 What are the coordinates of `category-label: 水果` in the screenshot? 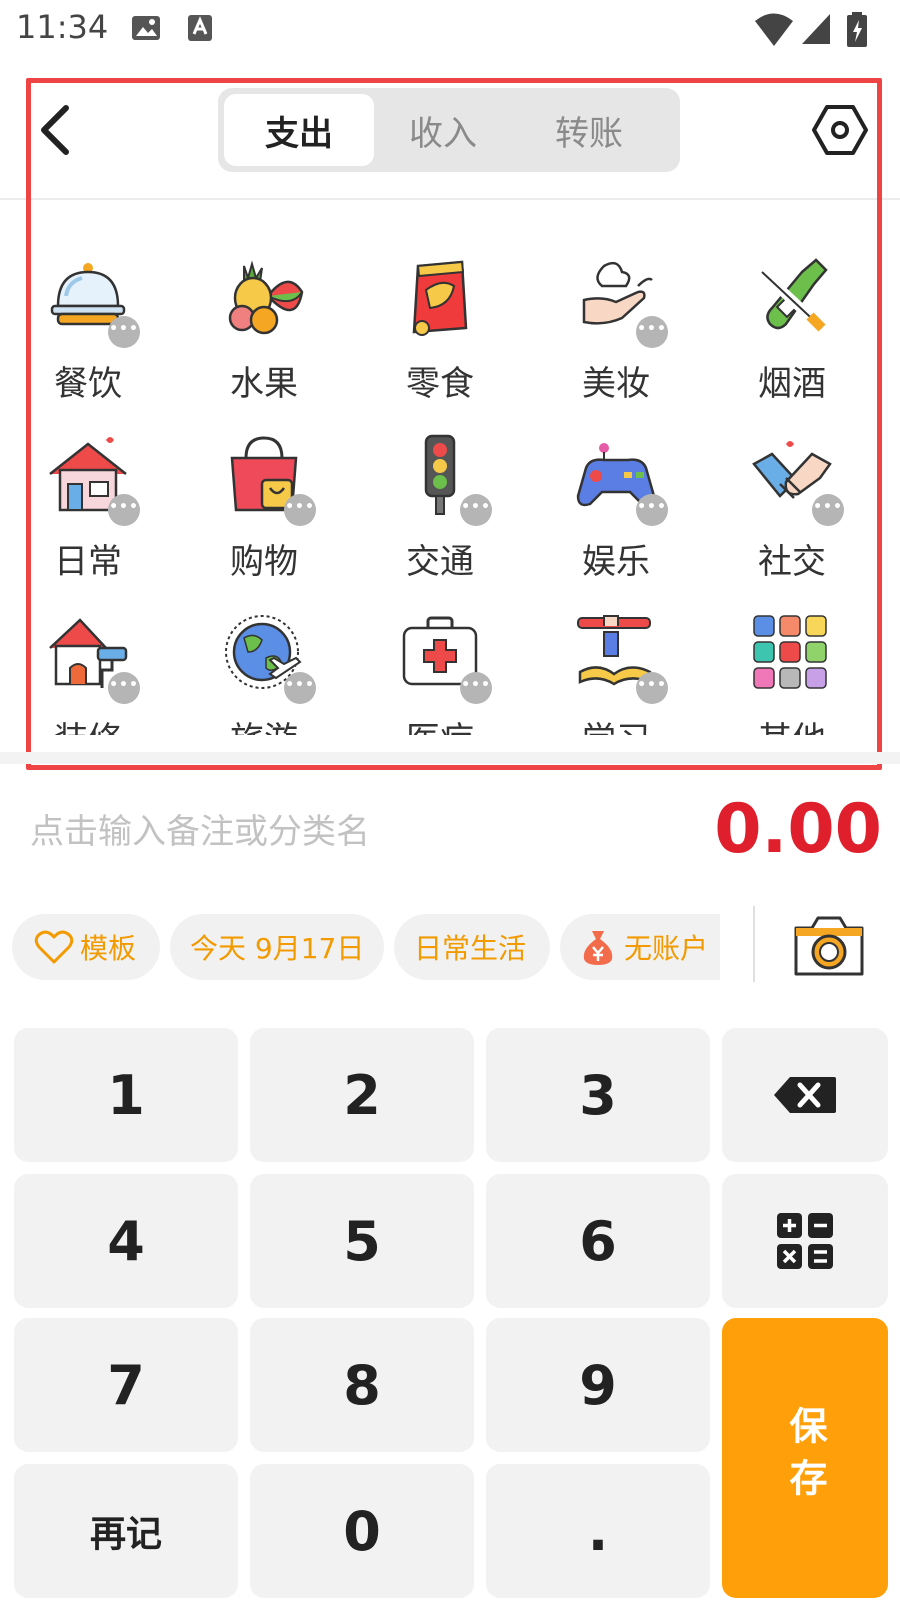 It's located at (264, 384).